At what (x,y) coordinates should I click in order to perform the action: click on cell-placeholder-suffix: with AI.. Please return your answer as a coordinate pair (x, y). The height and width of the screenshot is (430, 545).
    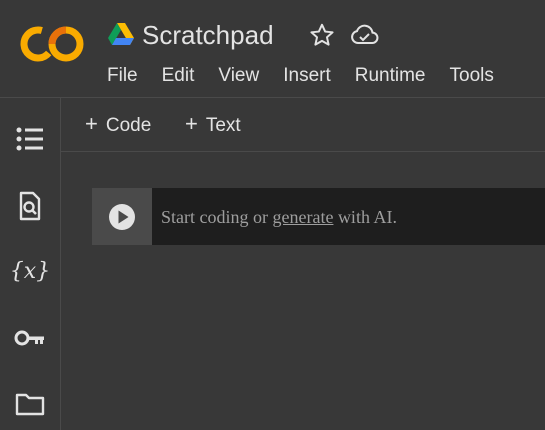
    Looking at the image, I should click on (365, 217).